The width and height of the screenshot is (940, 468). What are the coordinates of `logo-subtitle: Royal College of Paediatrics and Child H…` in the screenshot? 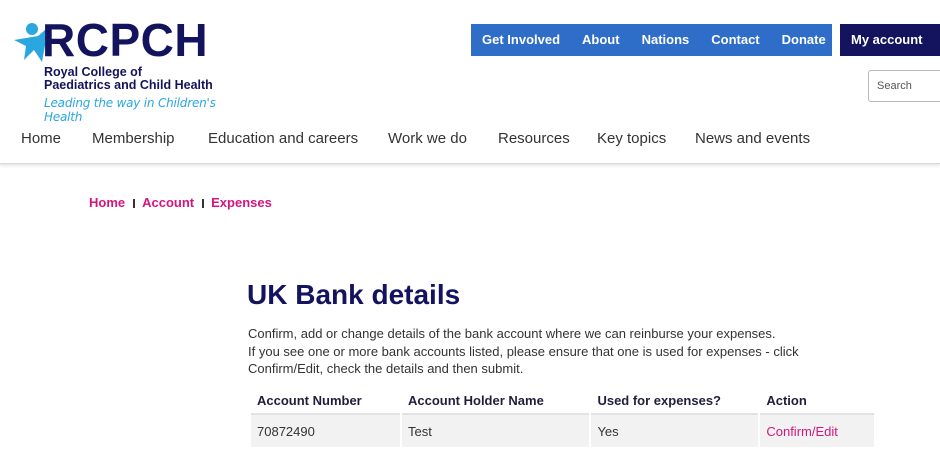 It's located at (128, 78).